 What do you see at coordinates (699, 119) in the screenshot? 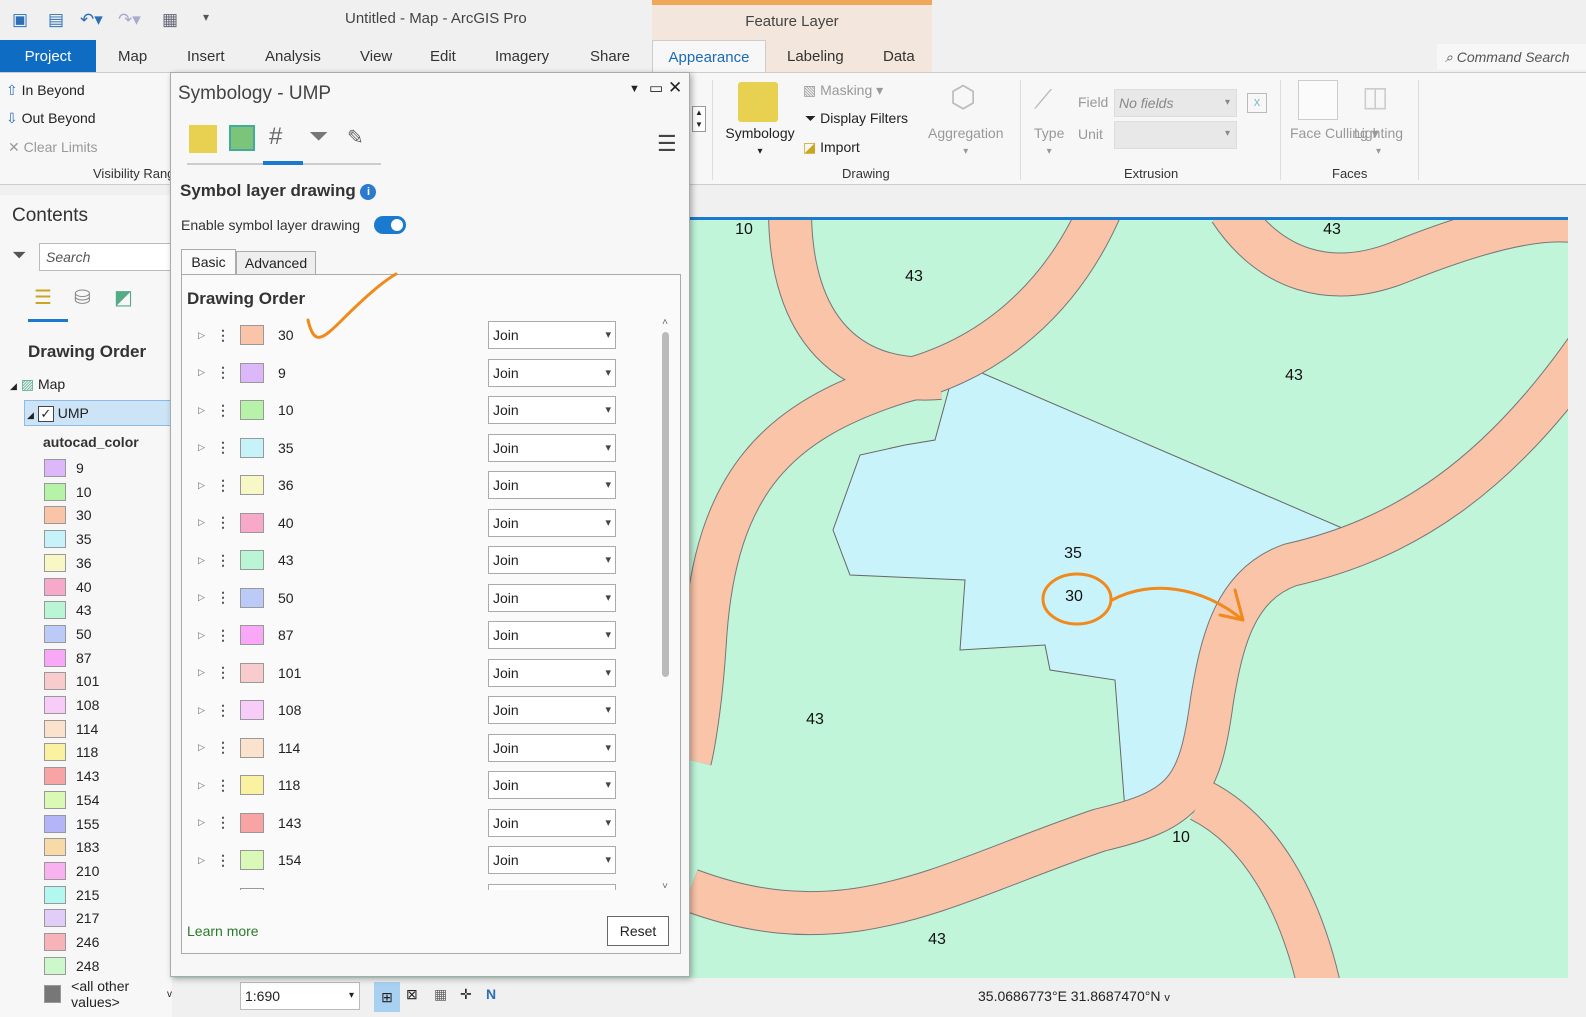
I see `spin-button: ▲ ▼` at bounding box center [699, 119].